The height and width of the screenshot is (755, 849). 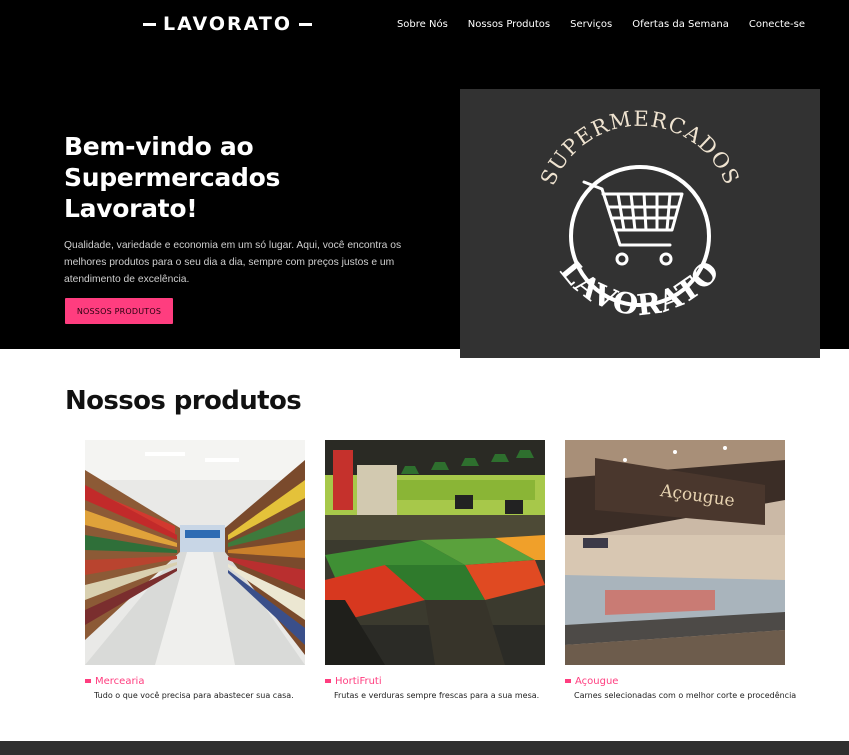 I want to click on nav-item-conecte-se: Conecte-se, so click(x=777, y=24).